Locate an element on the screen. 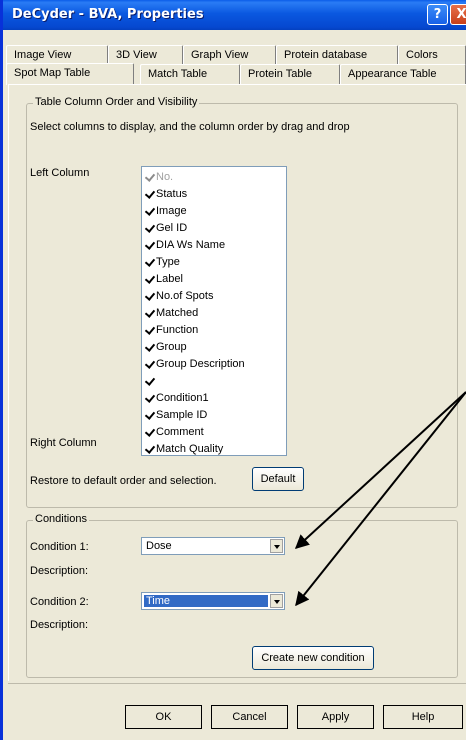  condition2-value: Time is located at coordinates (206, 601).